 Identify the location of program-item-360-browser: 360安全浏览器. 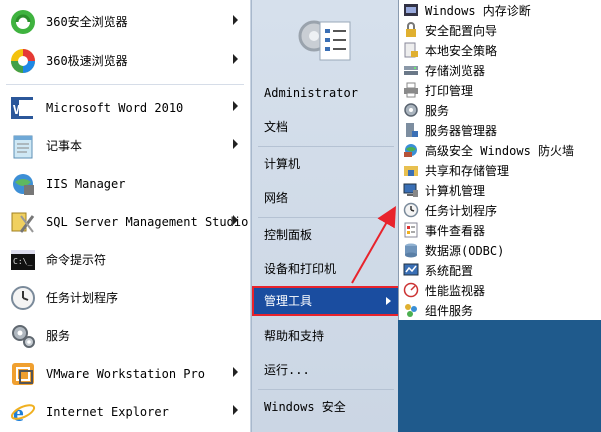
(125, 21).